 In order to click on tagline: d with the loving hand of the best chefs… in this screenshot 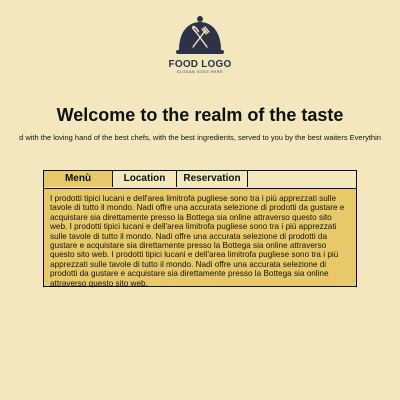, I will do `click(200, 137)`.